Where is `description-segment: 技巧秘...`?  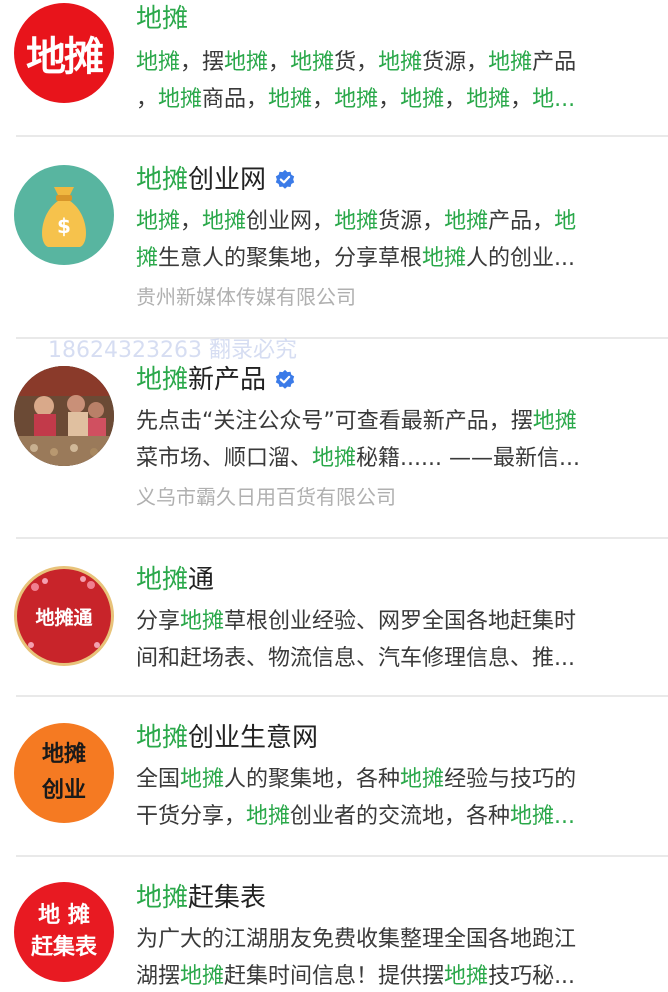
description-segment: 技巧秘... is located at coordinates (532, 976).